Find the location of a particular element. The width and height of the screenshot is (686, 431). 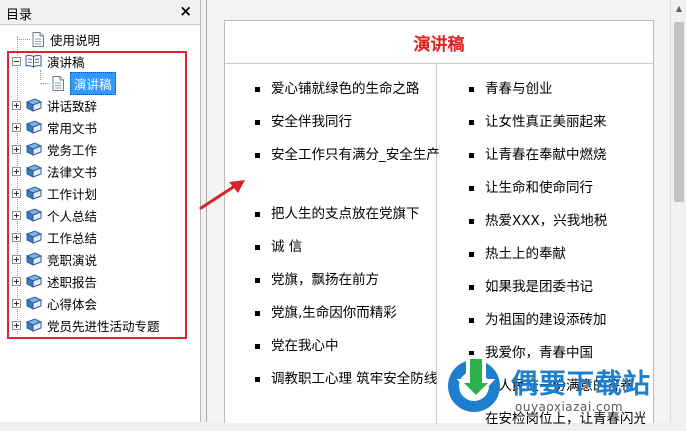

article-link: 如果我是团委书记 is located at coordinates (566, 287).